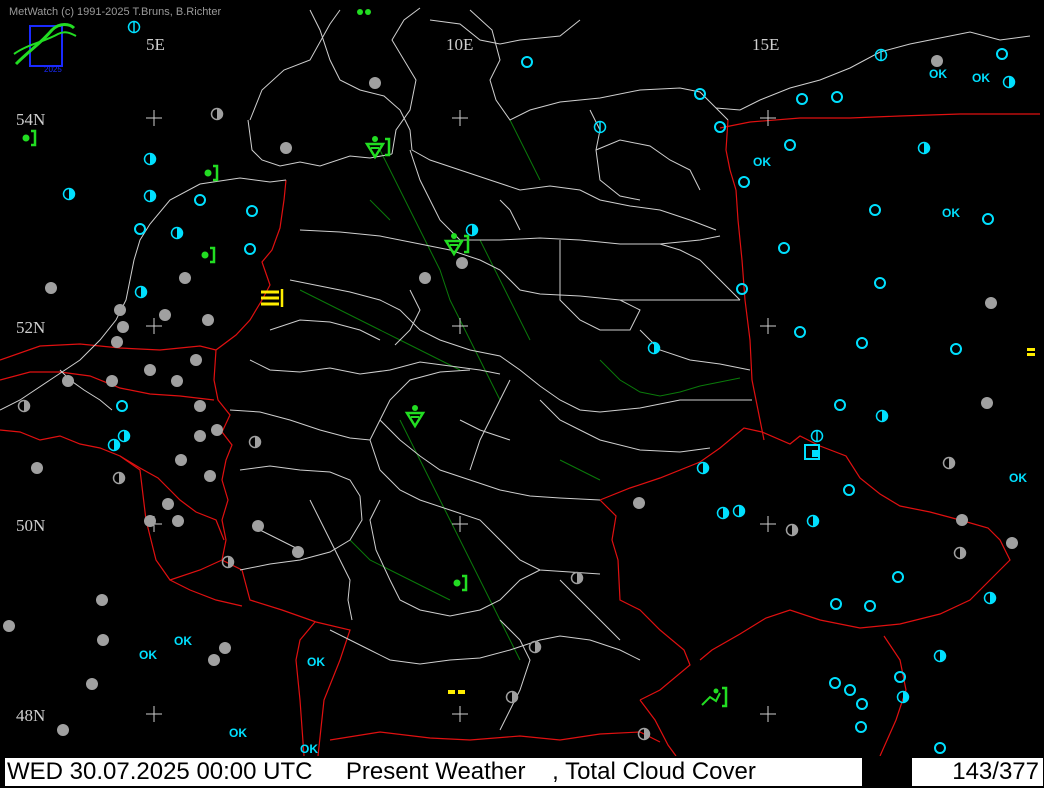 This screenshot has width=1044, height=788. I want to click on station-count: 143/377, so click(977, 772).